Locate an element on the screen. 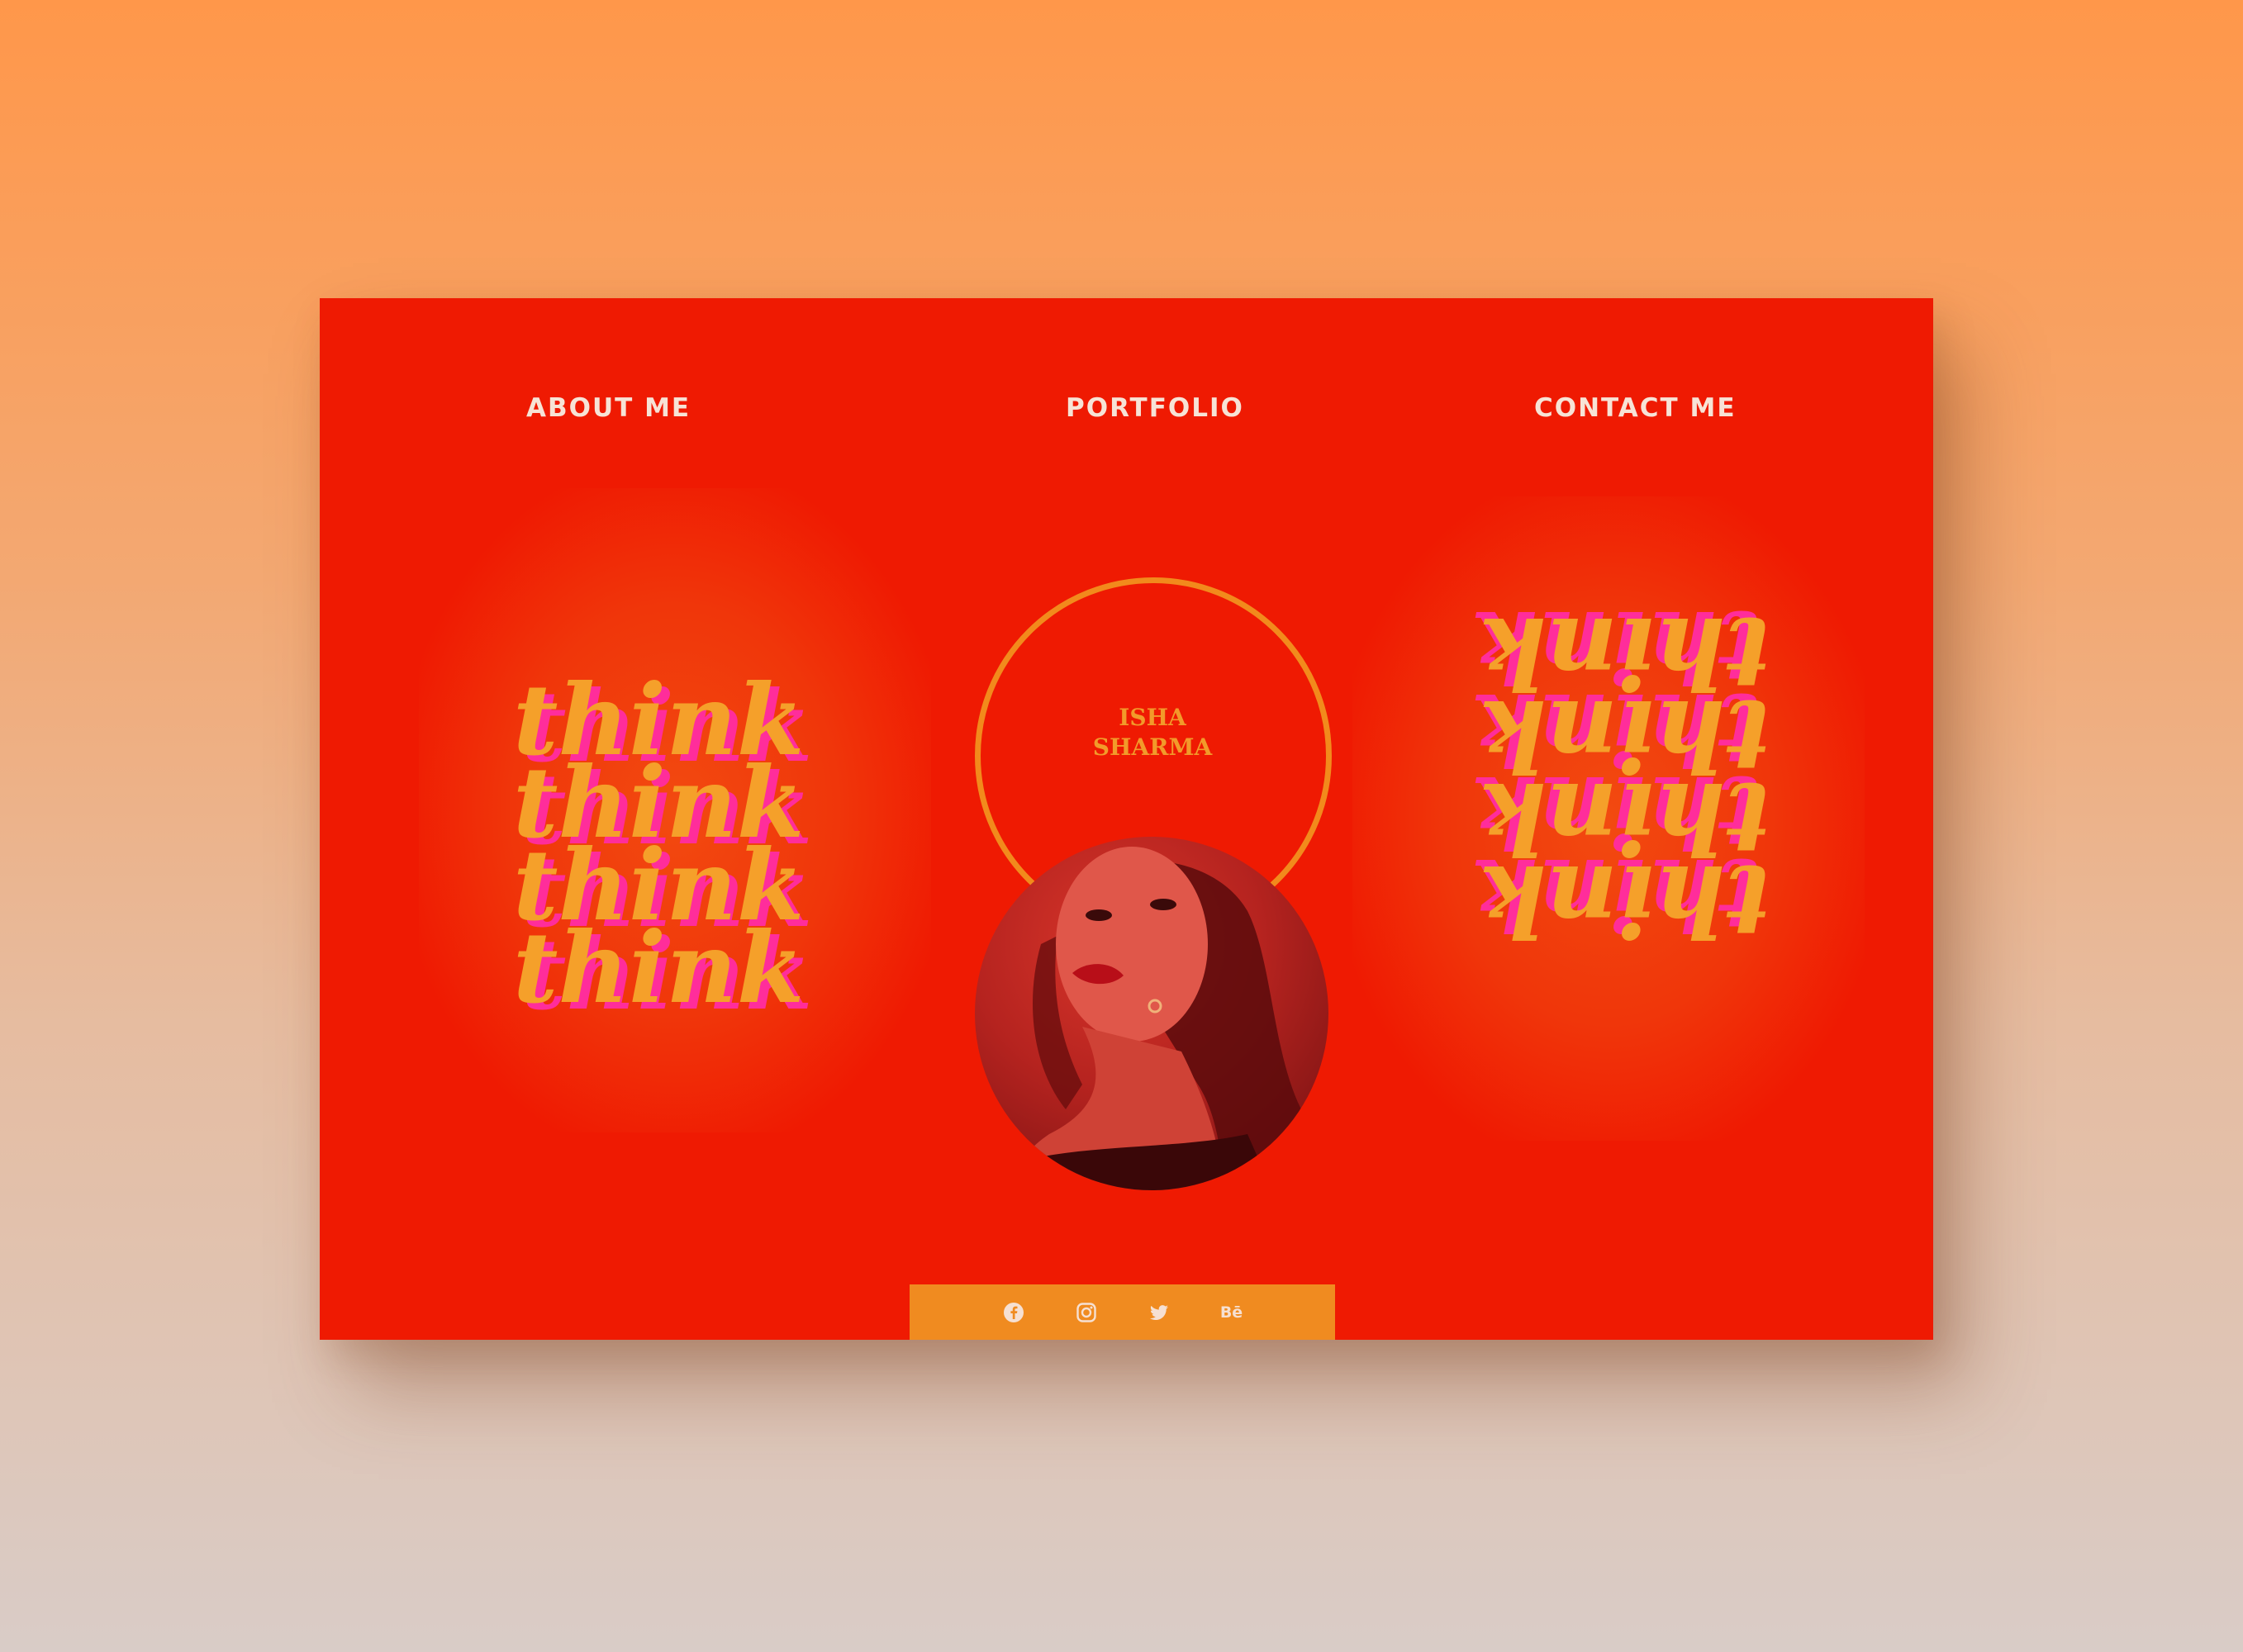  nav-contact-me: CONTACT ME is located at coordinates (1635, 408).